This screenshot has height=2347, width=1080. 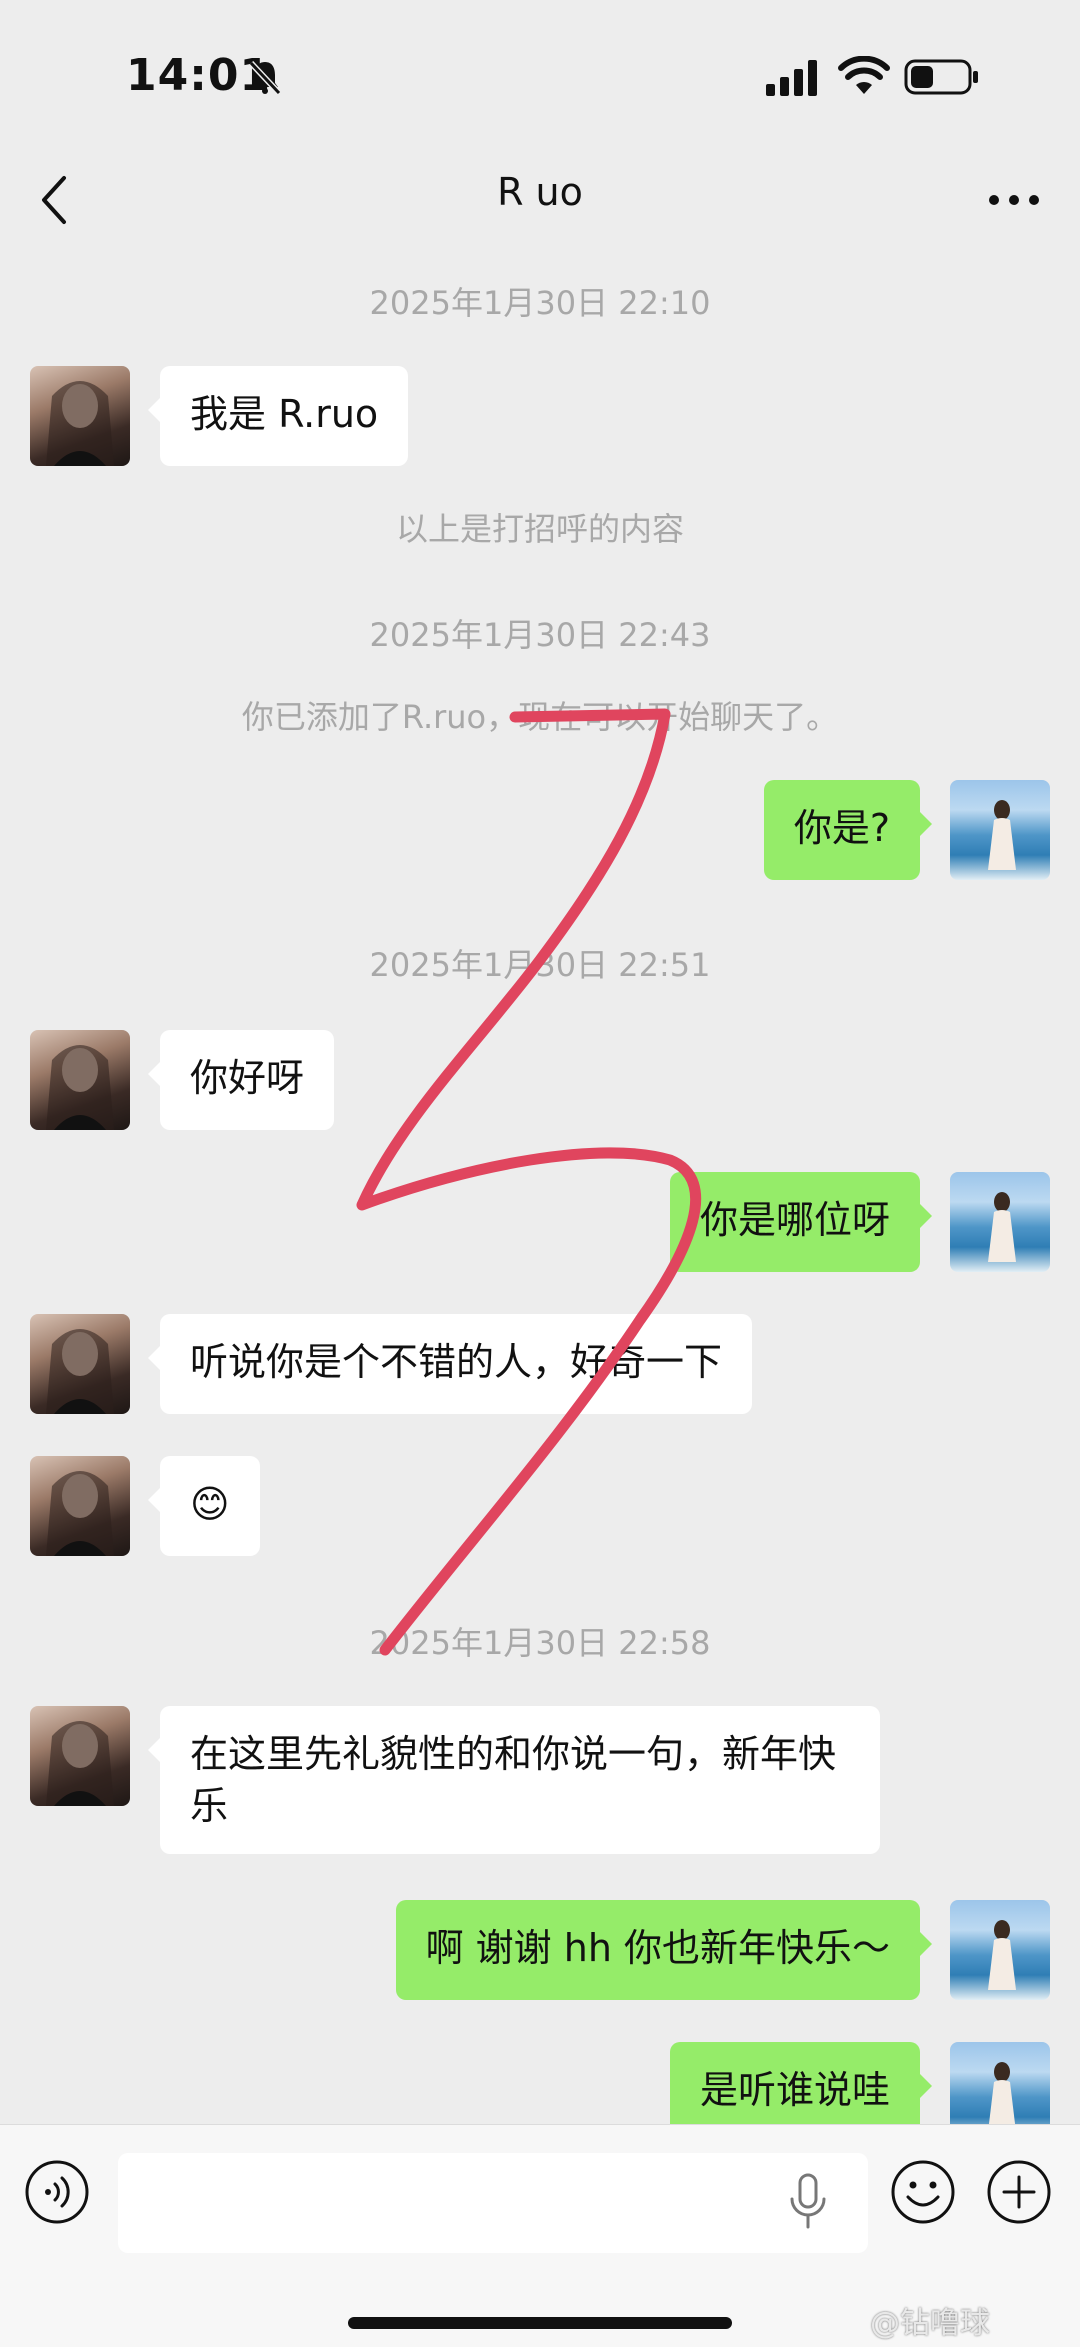 I want to click on microphone-icon, so click(x=808, y=2201).